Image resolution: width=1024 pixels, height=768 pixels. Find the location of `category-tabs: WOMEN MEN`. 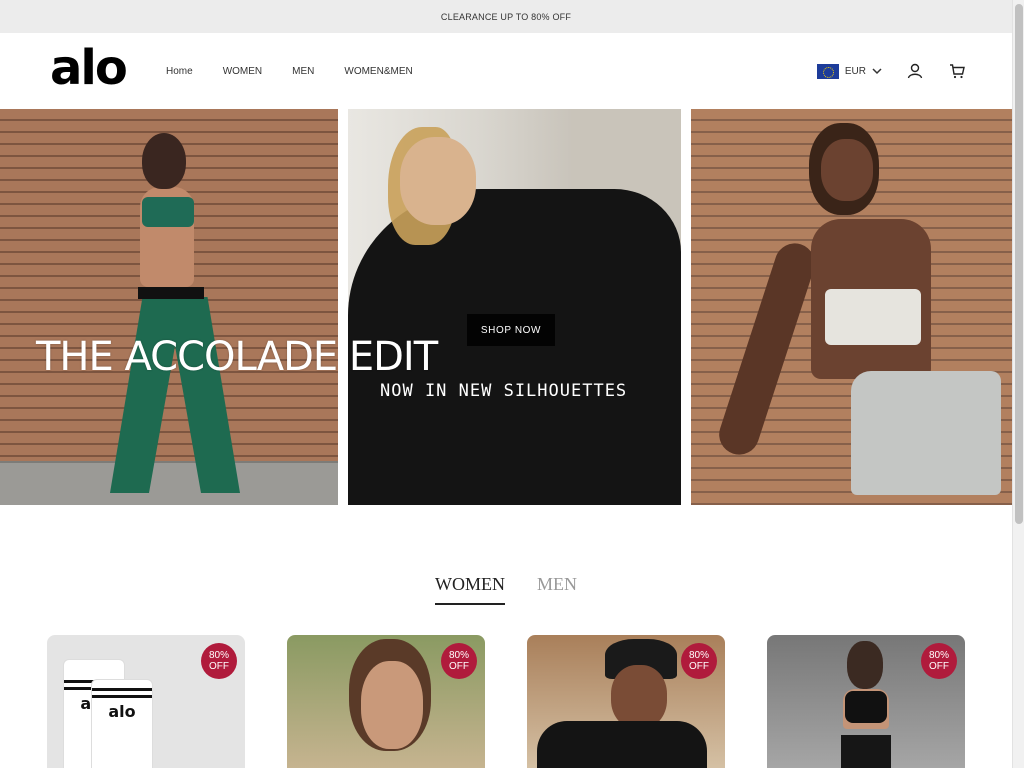

category-tabs: WOMEN MEN is located at coordinates (506, 589).